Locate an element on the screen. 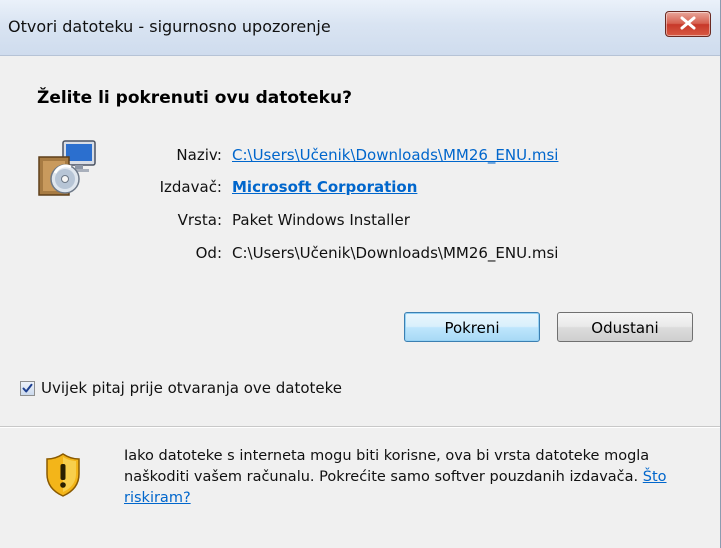  type-label: Vrsta: is located at coordinates (199, 220).